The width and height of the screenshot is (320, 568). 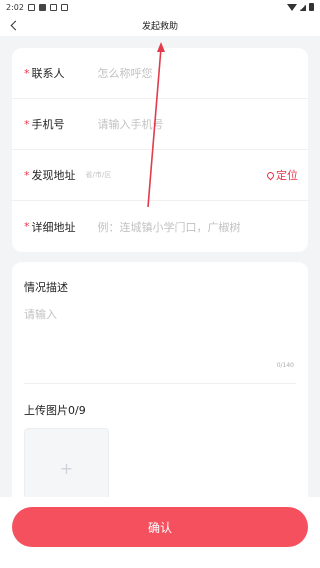 I want to click on upload-image-button: +, so click(x=66, y=468).